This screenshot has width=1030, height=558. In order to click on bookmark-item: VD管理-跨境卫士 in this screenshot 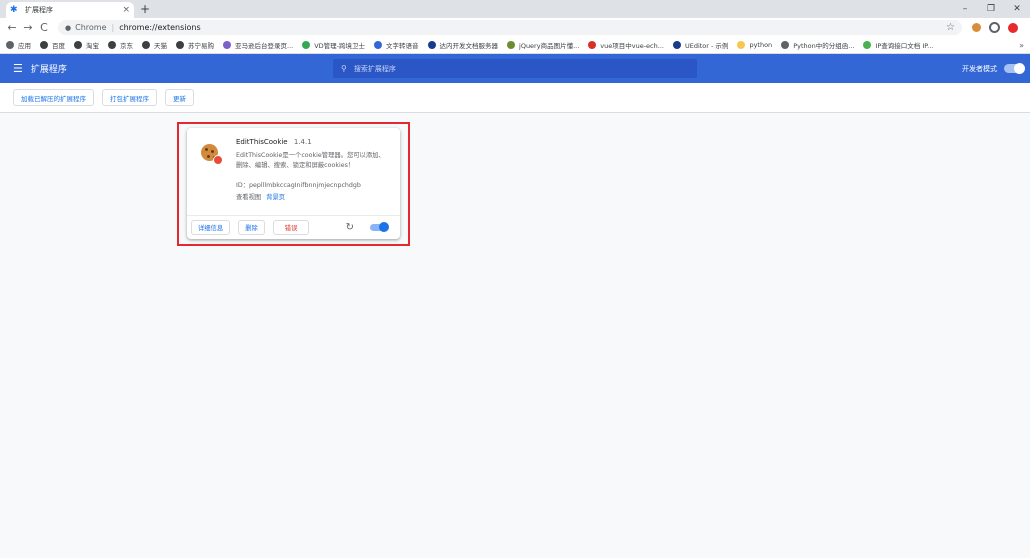, I will do `click(333, 45)`.